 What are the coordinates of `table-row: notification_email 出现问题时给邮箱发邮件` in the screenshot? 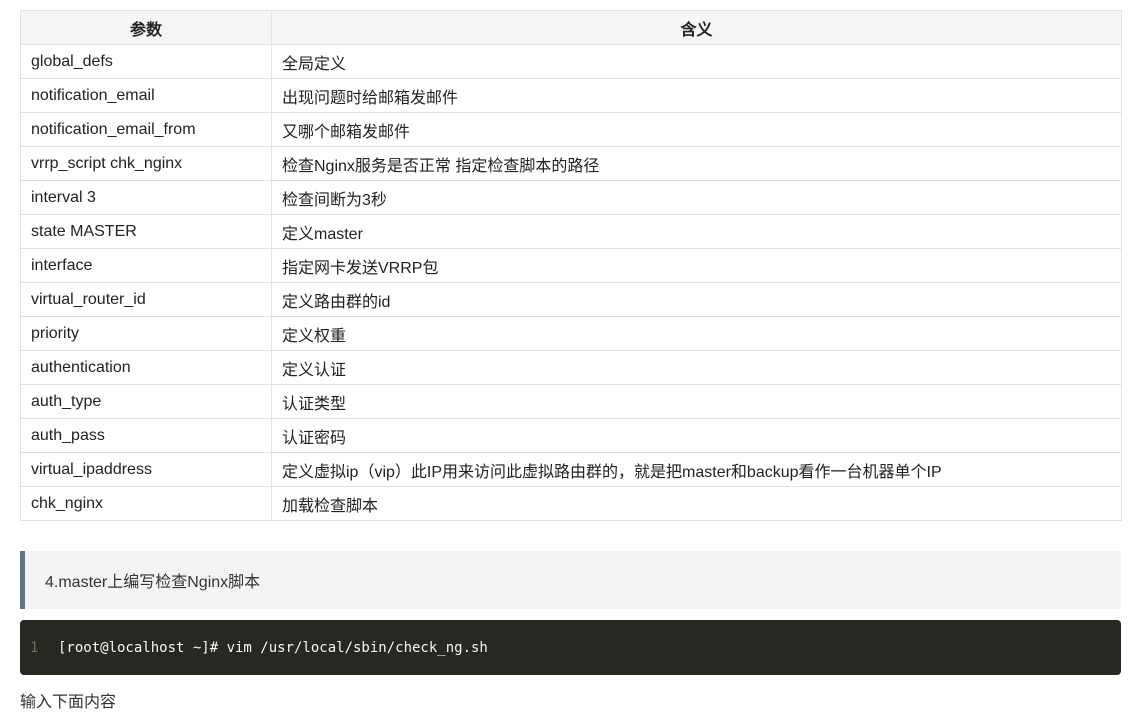 It's located at (571, 95).